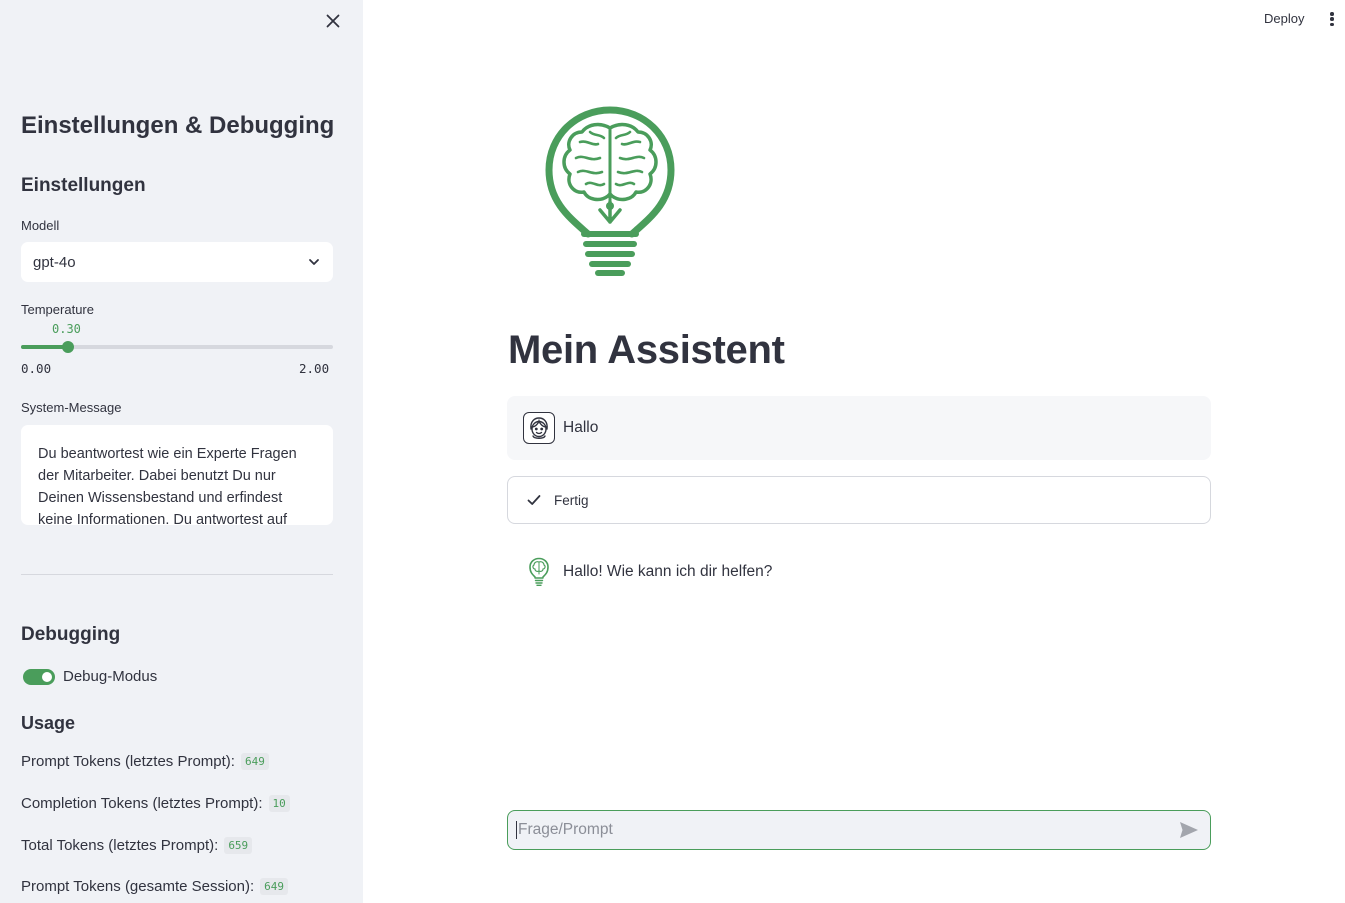 This screenshot has height=903, width=1345. Describe the element at coordinates (859, 830) in the screenshot. I see `chat-input: Frage/Prompt` at that location.